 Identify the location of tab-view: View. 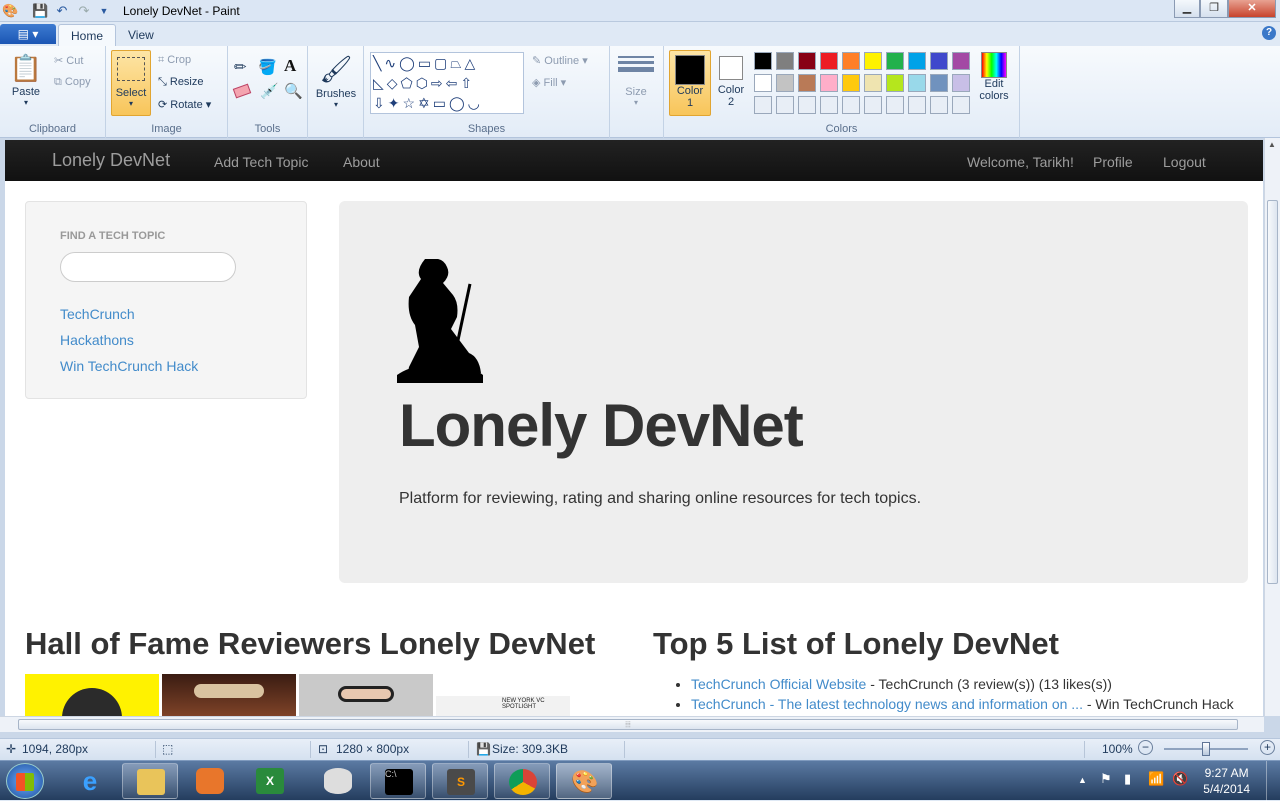
(141, 35).